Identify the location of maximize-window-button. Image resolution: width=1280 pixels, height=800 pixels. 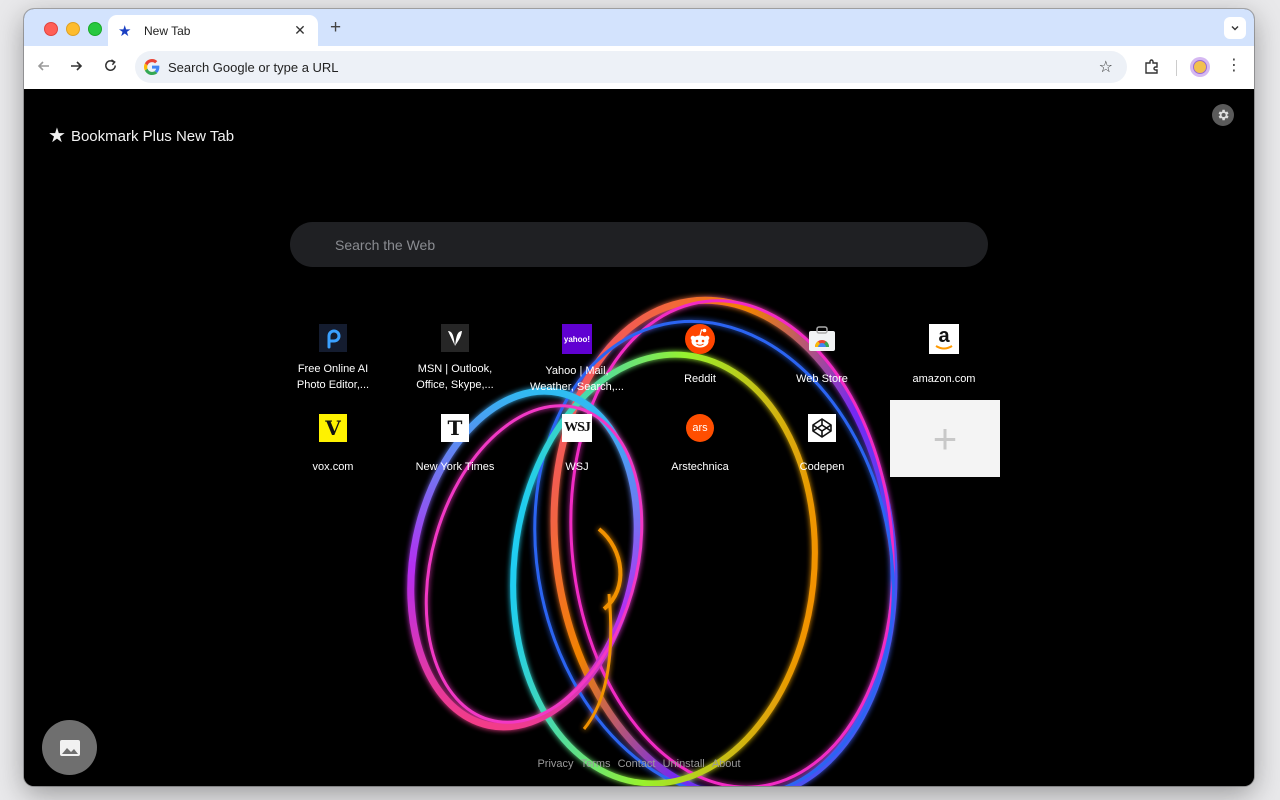
(95, 29).